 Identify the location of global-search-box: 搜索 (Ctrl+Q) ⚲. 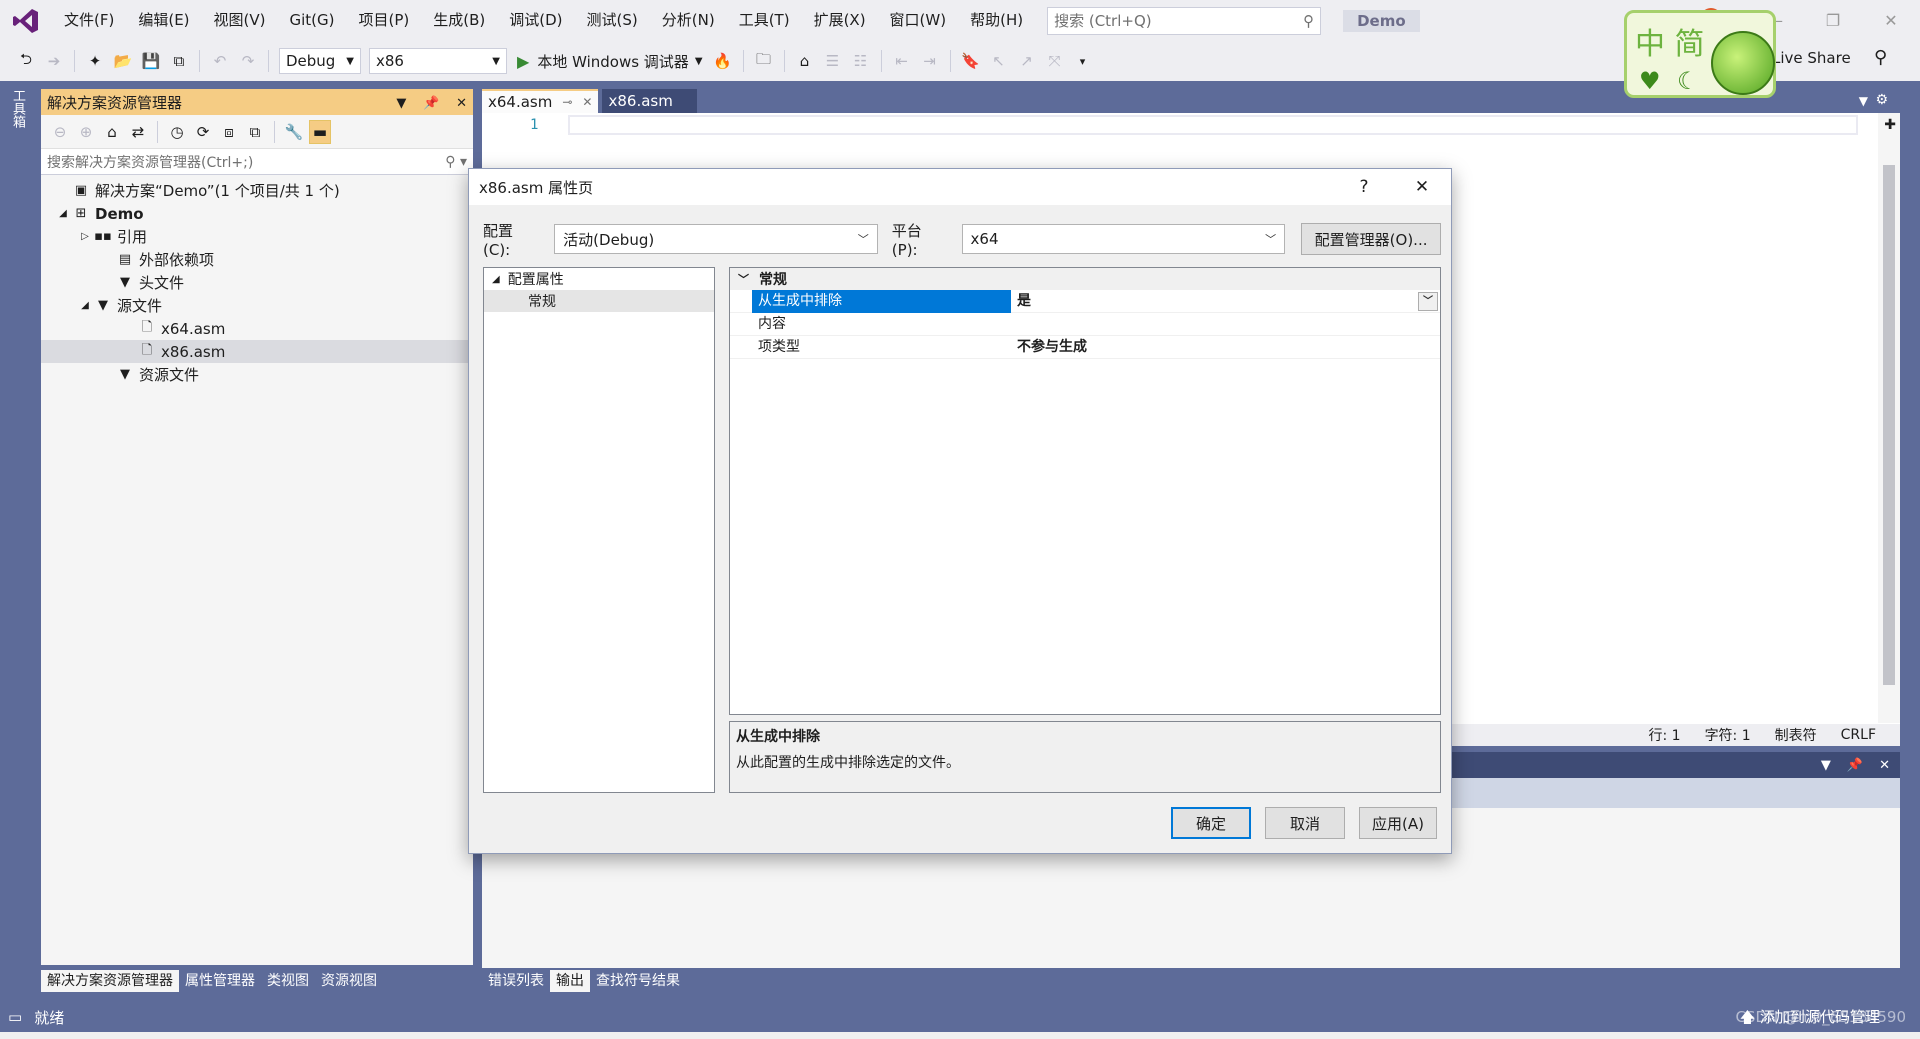
(1184, 20).